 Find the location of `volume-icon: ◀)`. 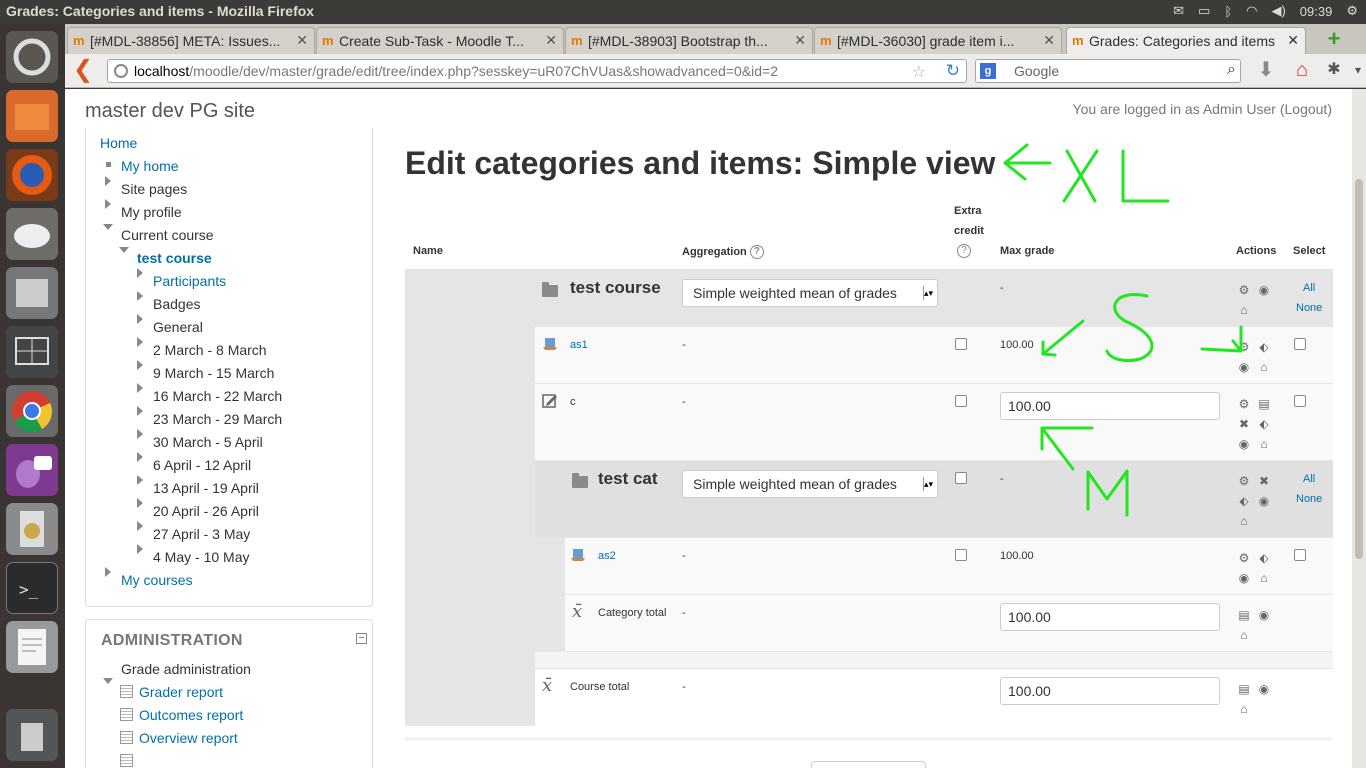

volume-icon: ◀) is located at coordinates (1278, 11).